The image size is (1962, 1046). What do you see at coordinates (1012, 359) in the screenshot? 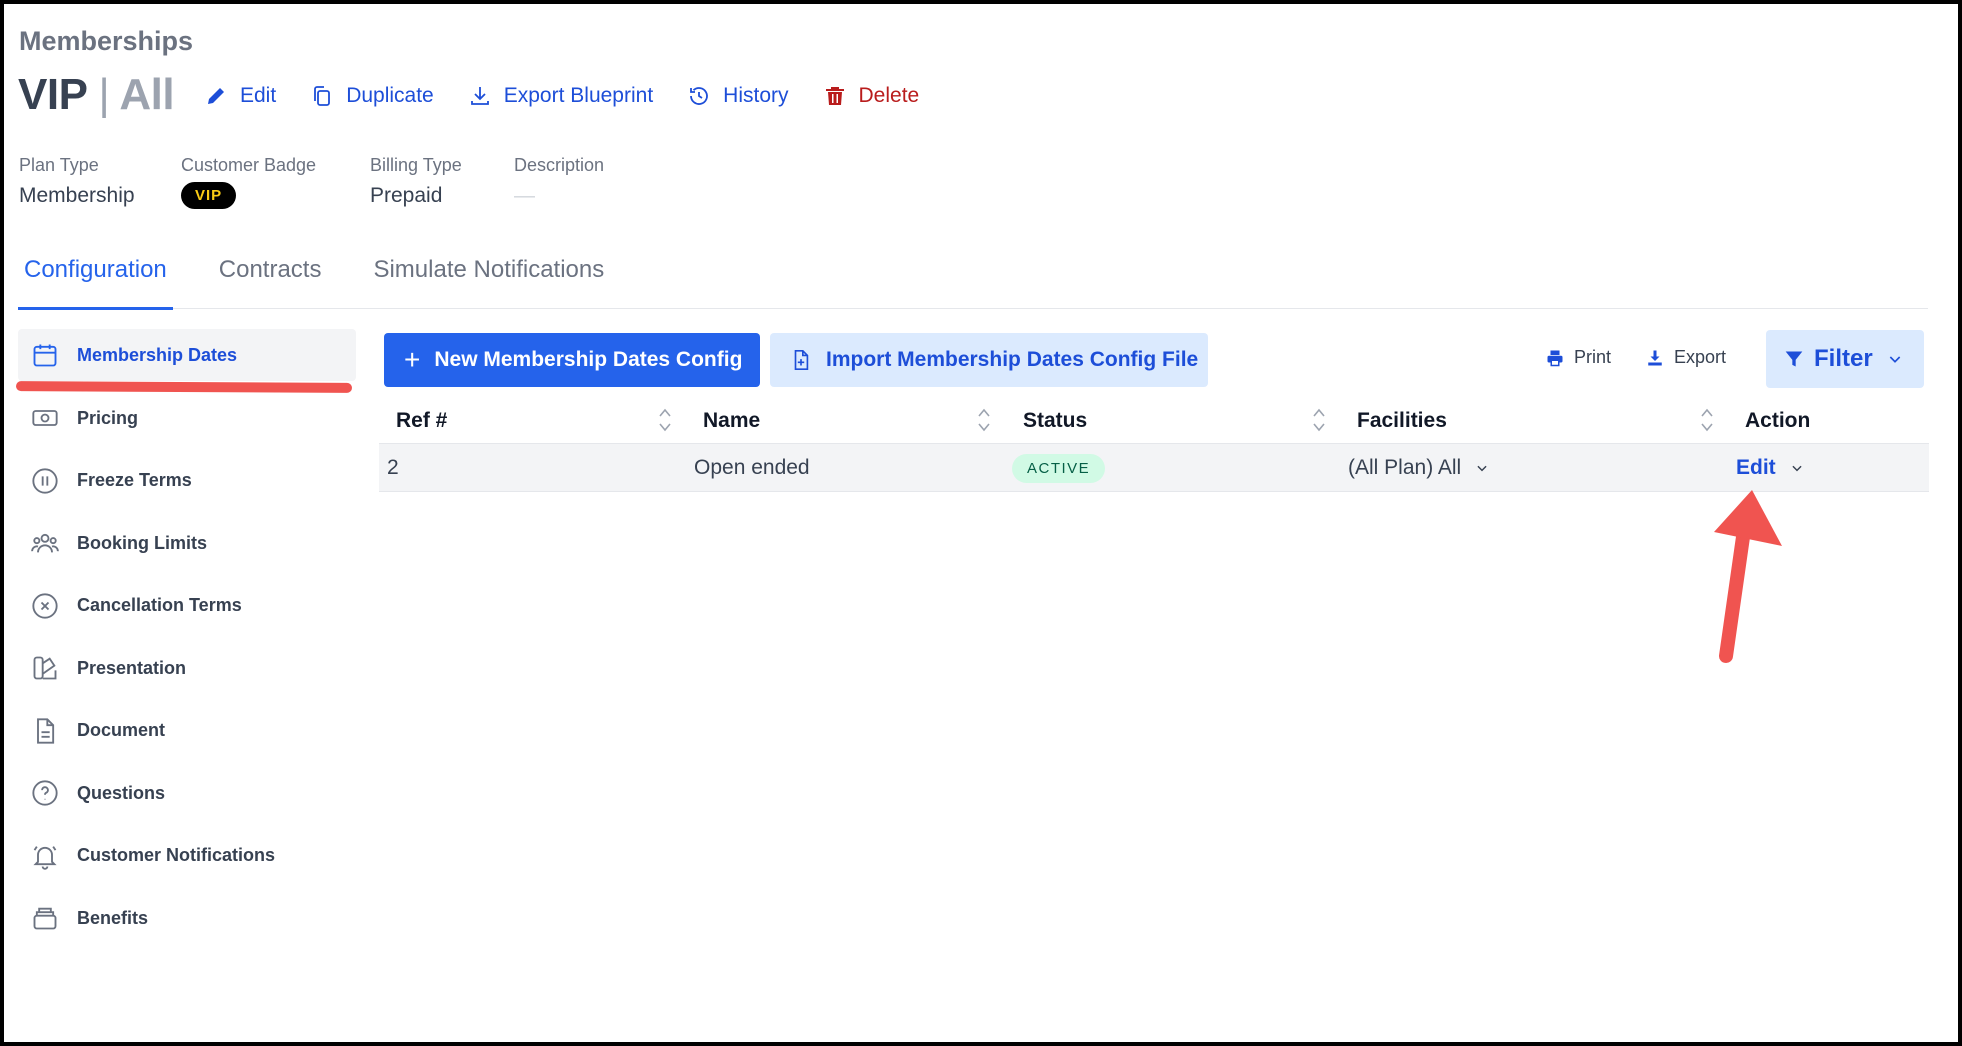
I see `import-config-label: Import Membership Dates Config File` at bounding box center [1012, 359].